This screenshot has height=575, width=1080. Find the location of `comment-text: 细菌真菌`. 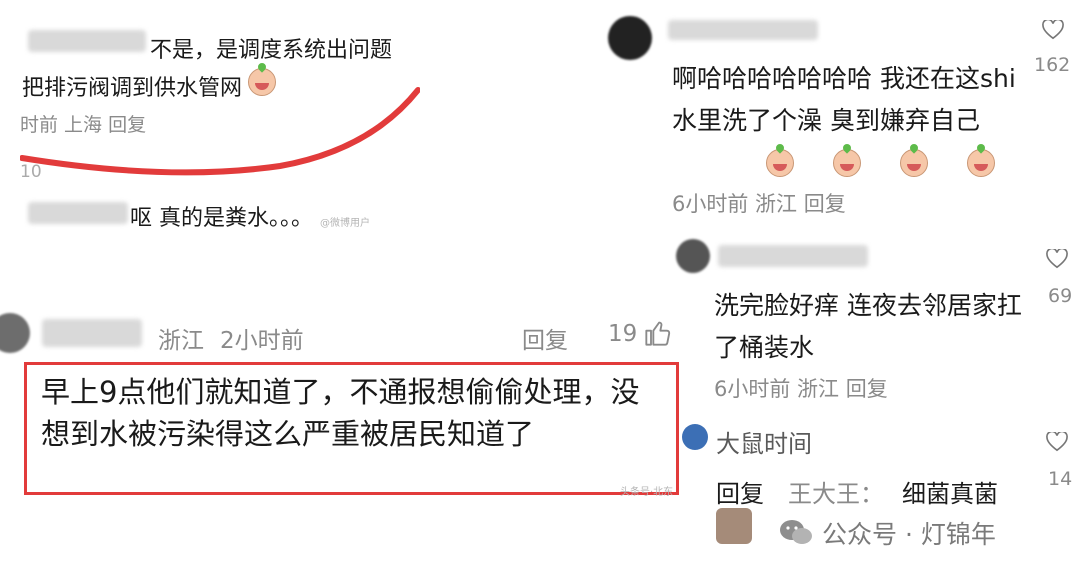

comment-text: 细菌真菌 is located at coordinates (950, 494).